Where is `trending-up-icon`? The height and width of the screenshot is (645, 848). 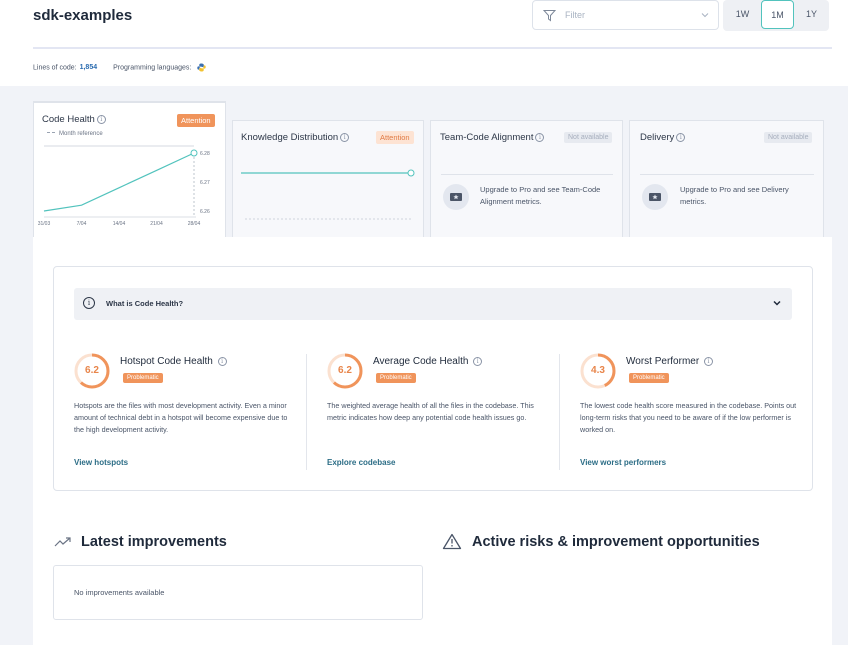
trending-up-icon is located at coordinates (62, 542).